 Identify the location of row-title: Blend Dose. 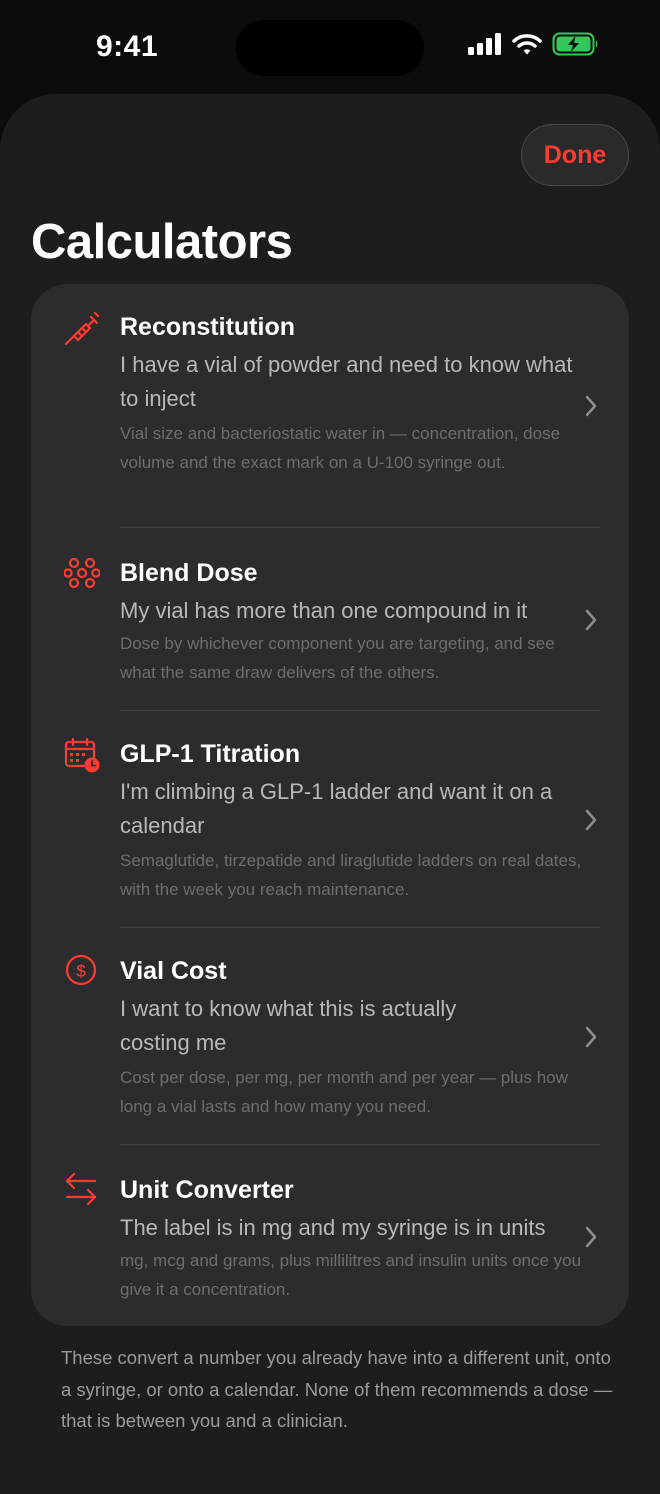
(189, 573).